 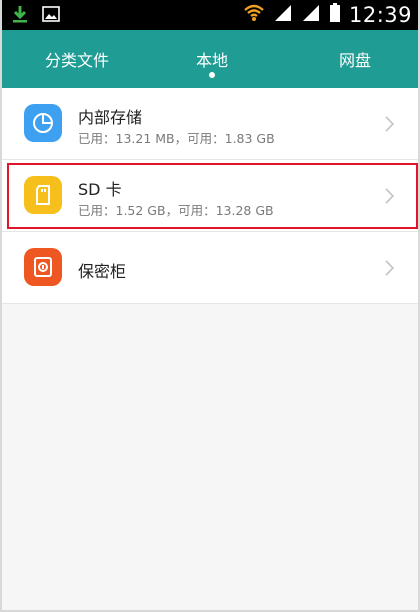 I want to click on status-bar: 12:39, so click(x=210, y=15).